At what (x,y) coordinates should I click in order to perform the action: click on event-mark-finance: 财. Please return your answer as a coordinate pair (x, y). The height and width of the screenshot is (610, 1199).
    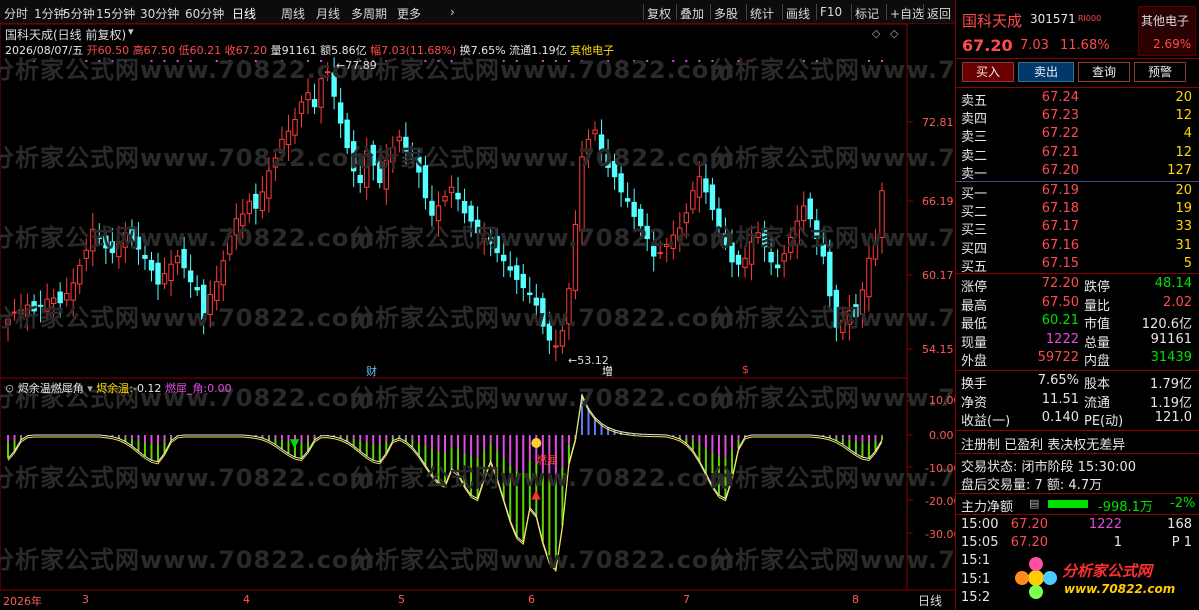
    Looking at the image, I should click on (371, 371).